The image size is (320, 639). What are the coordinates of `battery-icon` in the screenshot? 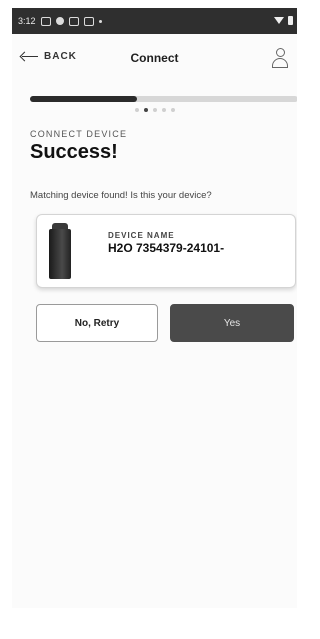 It's located at (290, 20).